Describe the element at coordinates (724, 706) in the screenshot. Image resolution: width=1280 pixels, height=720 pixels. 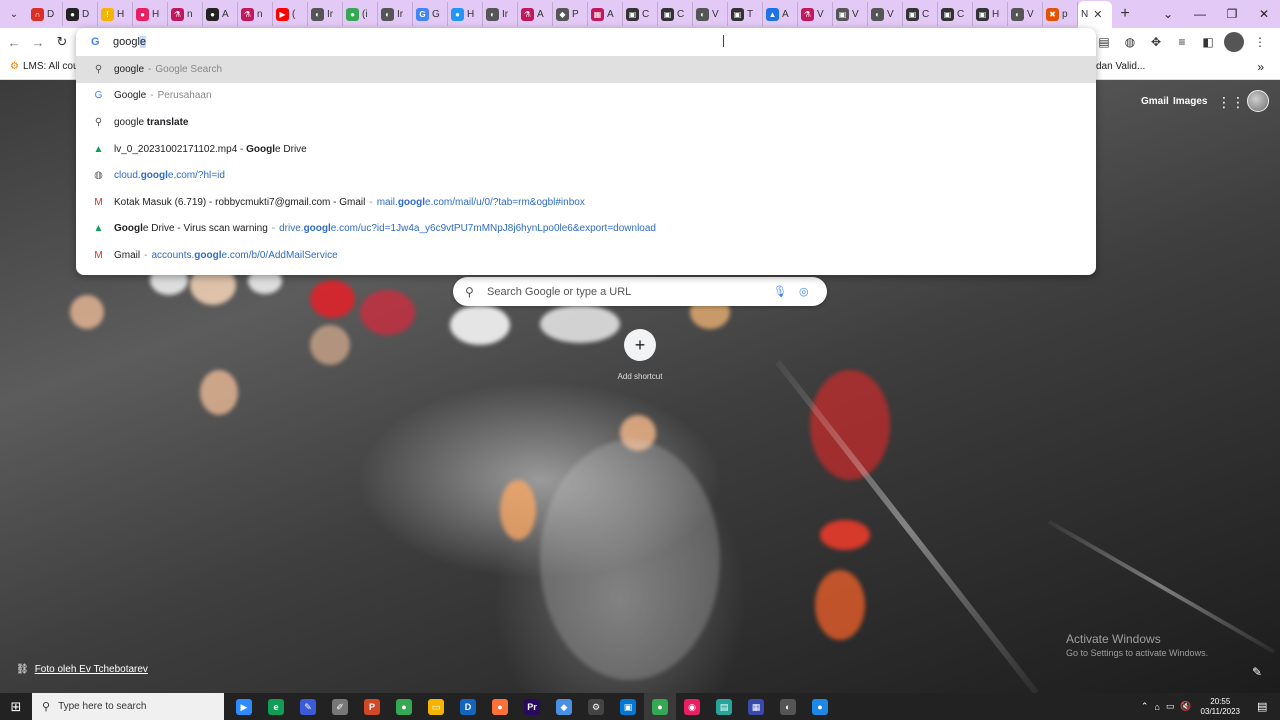
I see `taskbar-app-notes: ▤` at that location.